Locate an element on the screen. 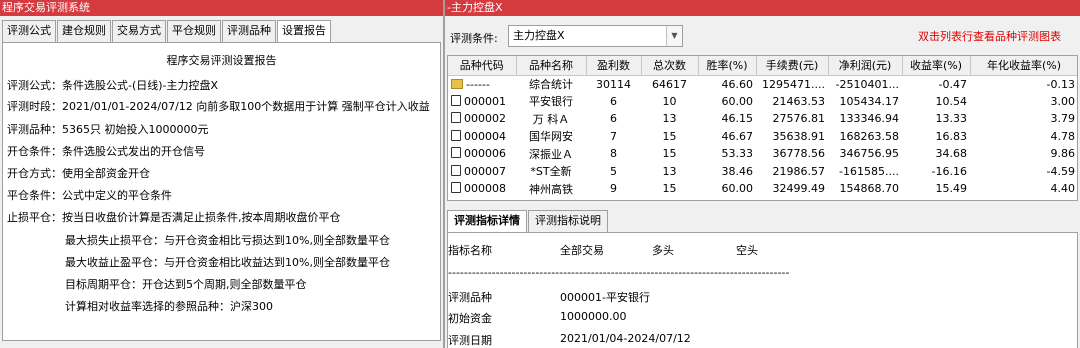 This screenshot has width=1080, height=348. folder-icon is located at coordinates (457, 83).